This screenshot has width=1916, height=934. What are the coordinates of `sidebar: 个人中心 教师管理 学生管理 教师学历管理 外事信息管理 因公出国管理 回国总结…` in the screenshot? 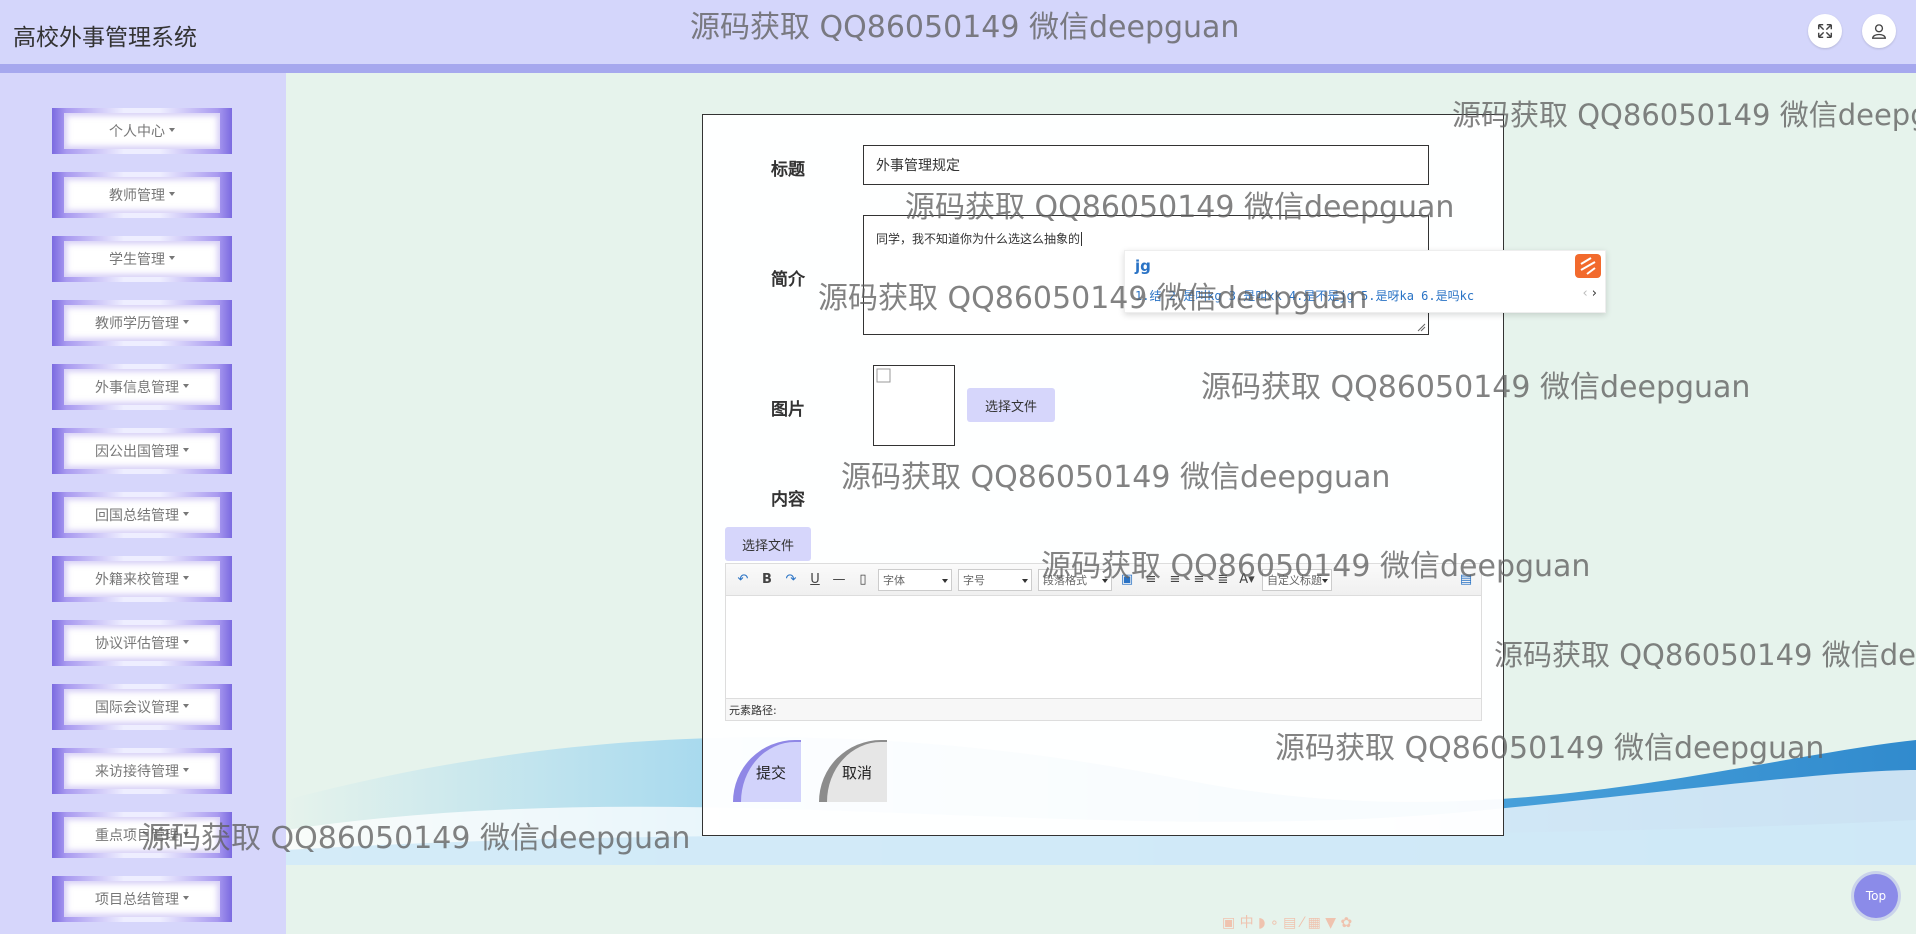 It's located at (143, 503).